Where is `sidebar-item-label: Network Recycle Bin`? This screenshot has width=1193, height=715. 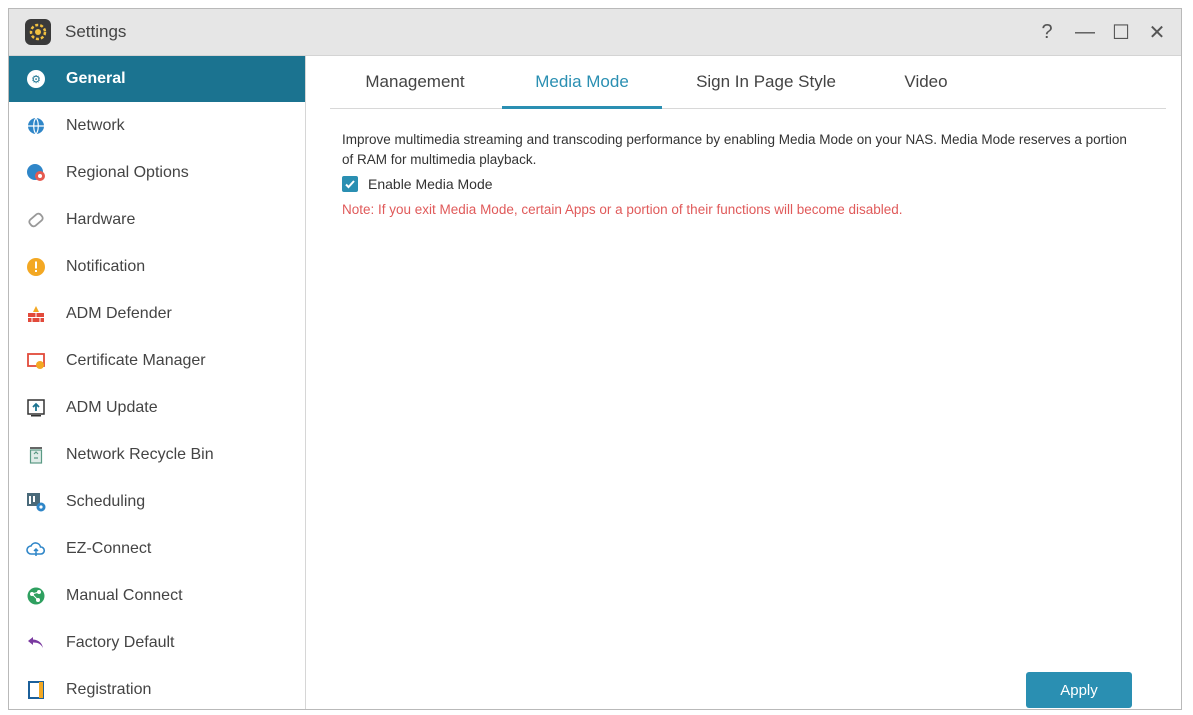
sidebar-item-label: Network Recycle Bin is located at coordinates (140, 454).